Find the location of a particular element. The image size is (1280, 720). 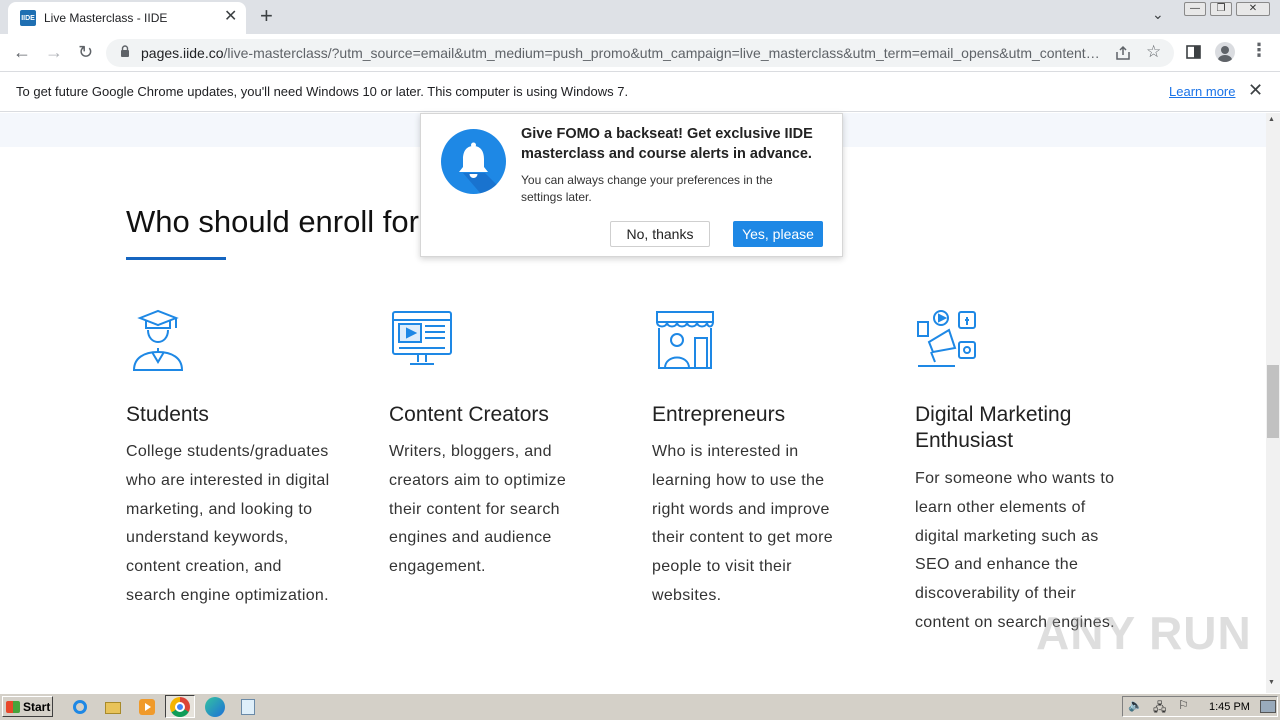

iide-favicon-icon: IIDE is located at coordinates (28, 18).